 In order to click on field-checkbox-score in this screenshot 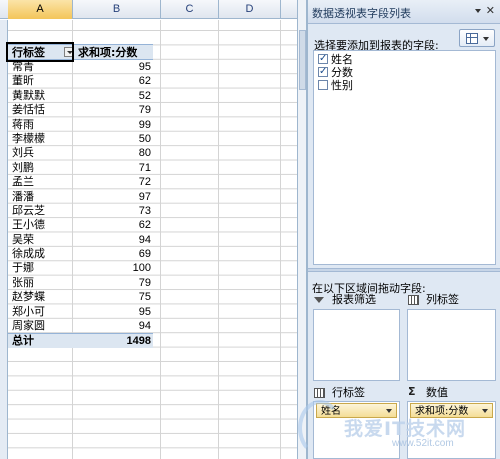, I will do `click(323, 71)`.